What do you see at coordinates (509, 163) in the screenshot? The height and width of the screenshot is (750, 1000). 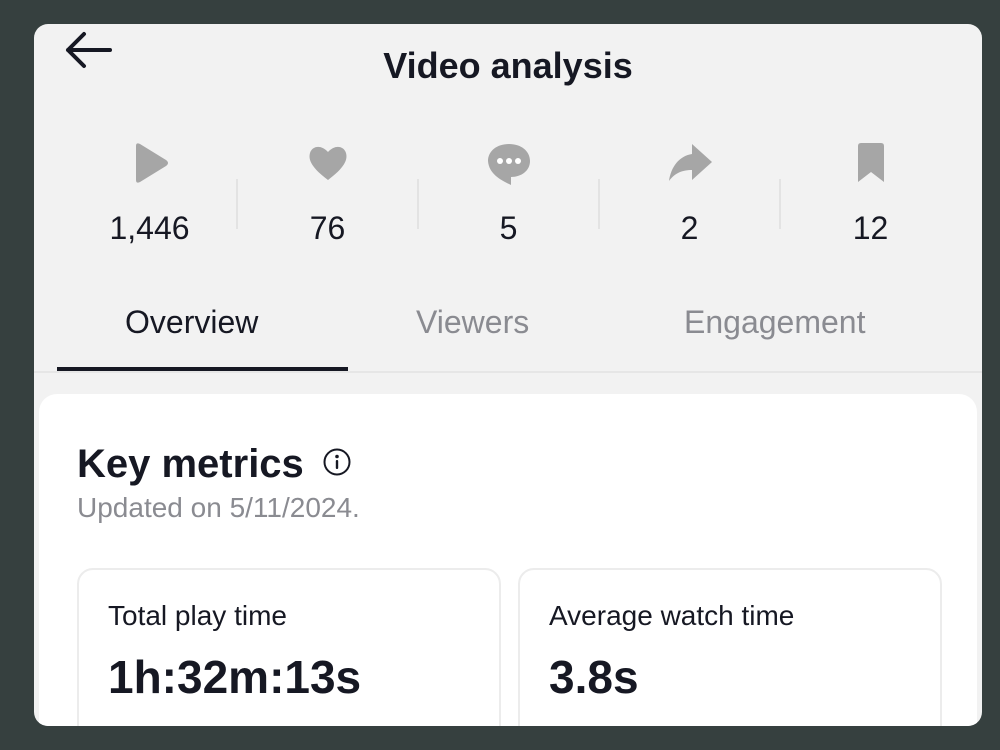 I see `comment-icon` at bounding box center [509, 163].